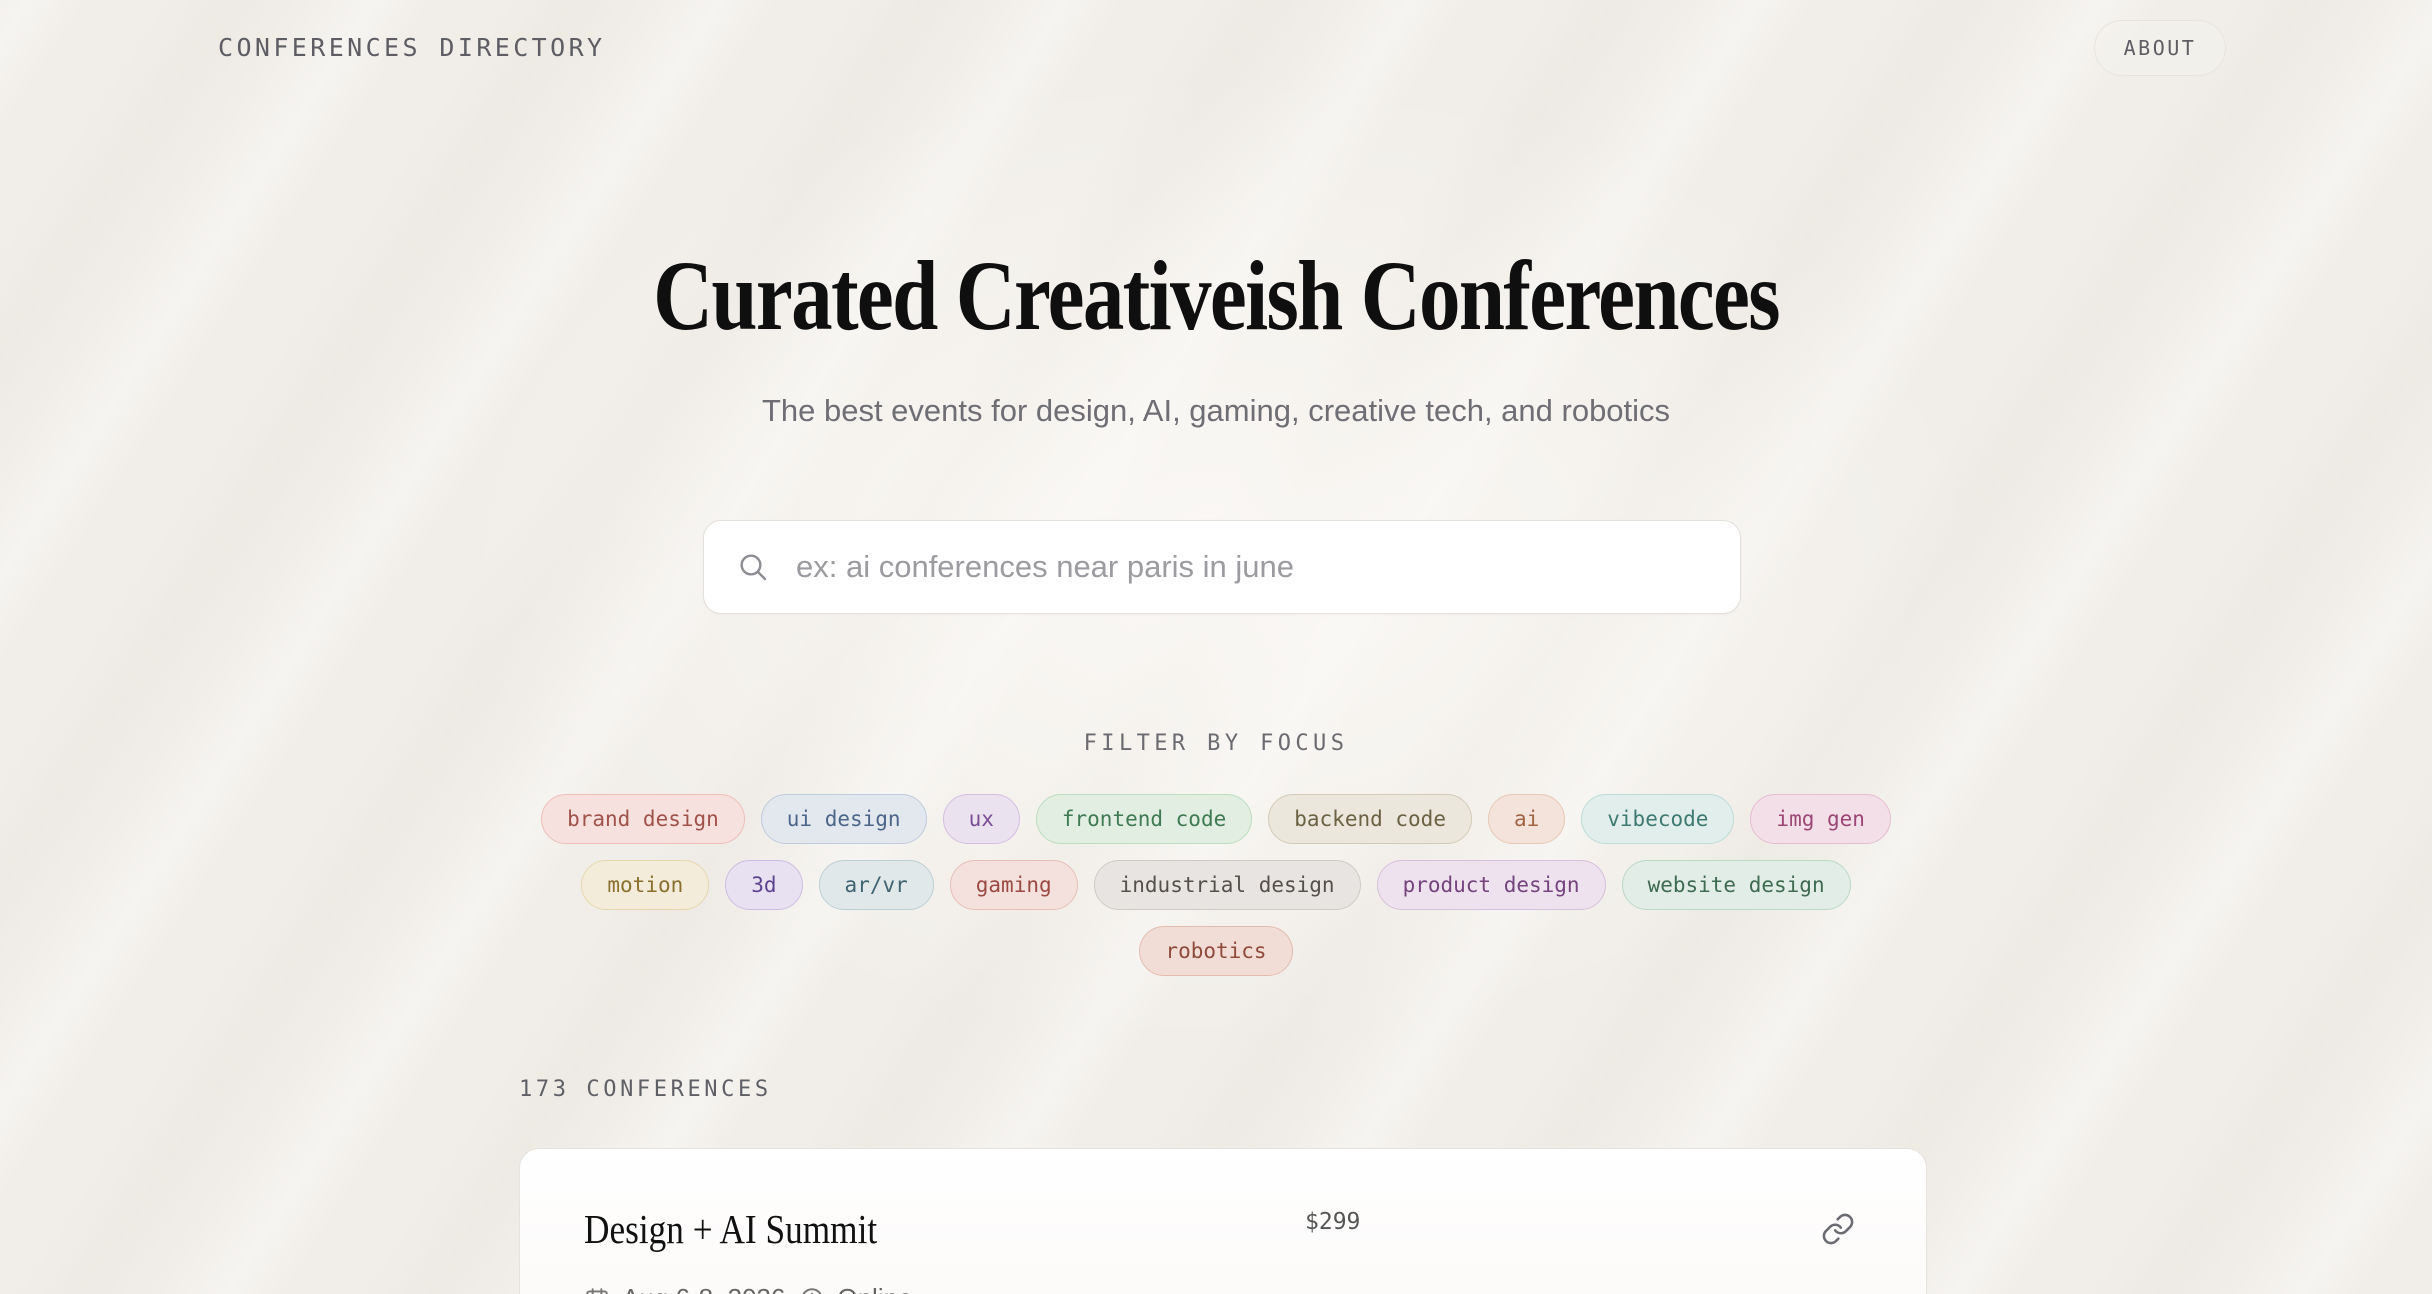 This screenshot has width=2432, height=1294. What do you see at coordinates (981, 819) in the screenshot?
I see `tag-ux: ux` at bounding box center [981, 819].